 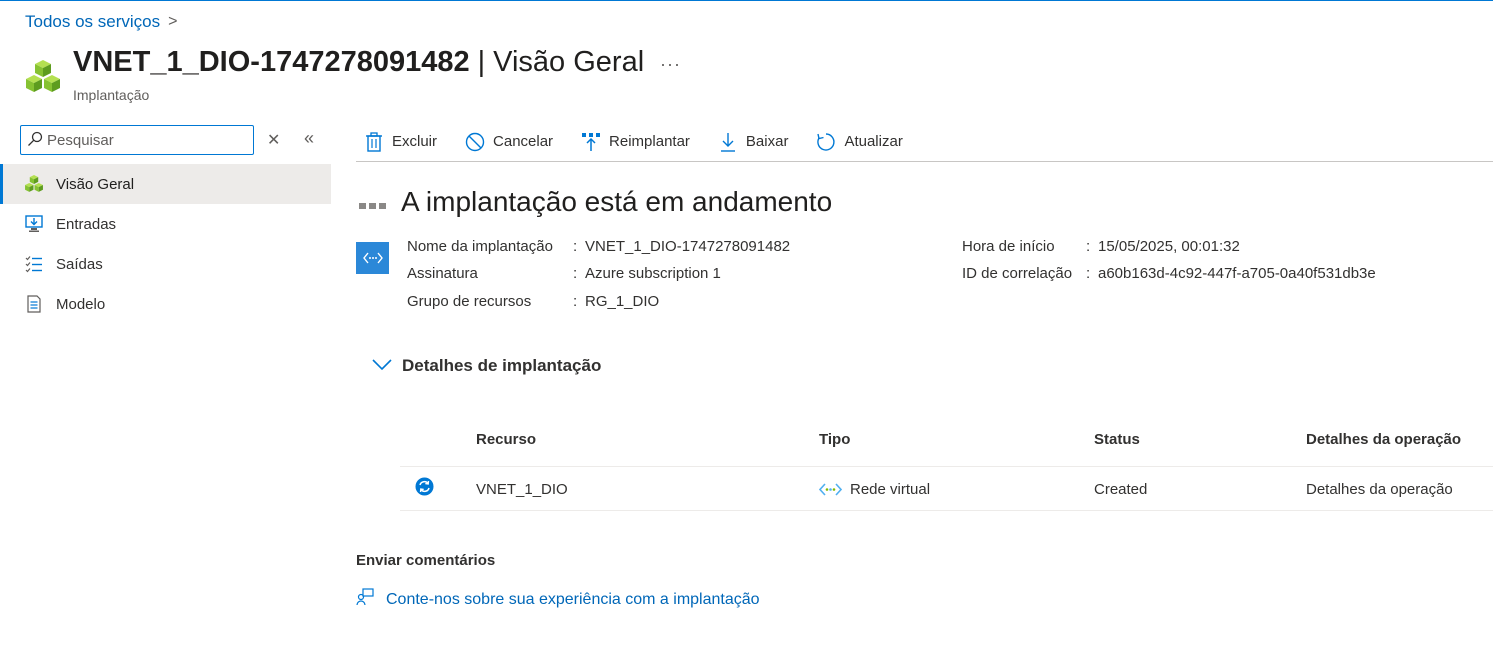 I want to click on clear-search-icon: ✕, so click(x=273, y=140).